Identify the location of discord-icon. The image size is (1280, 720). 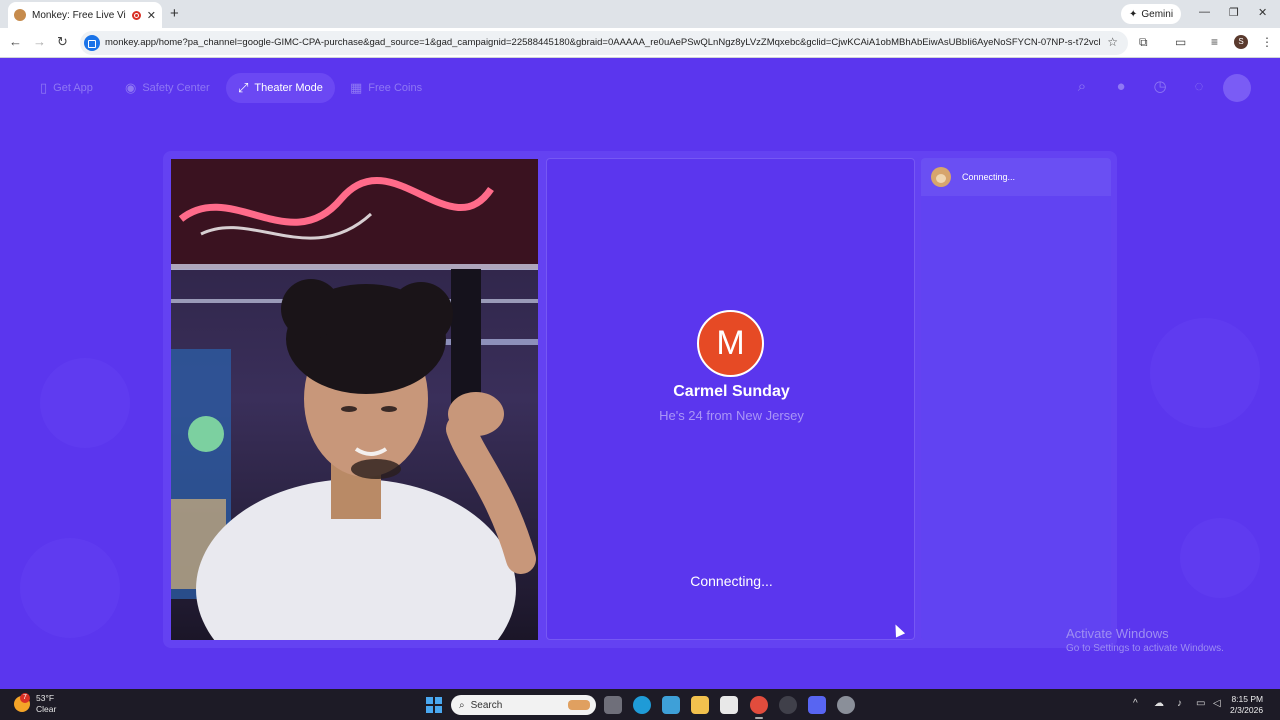
(817, 705).